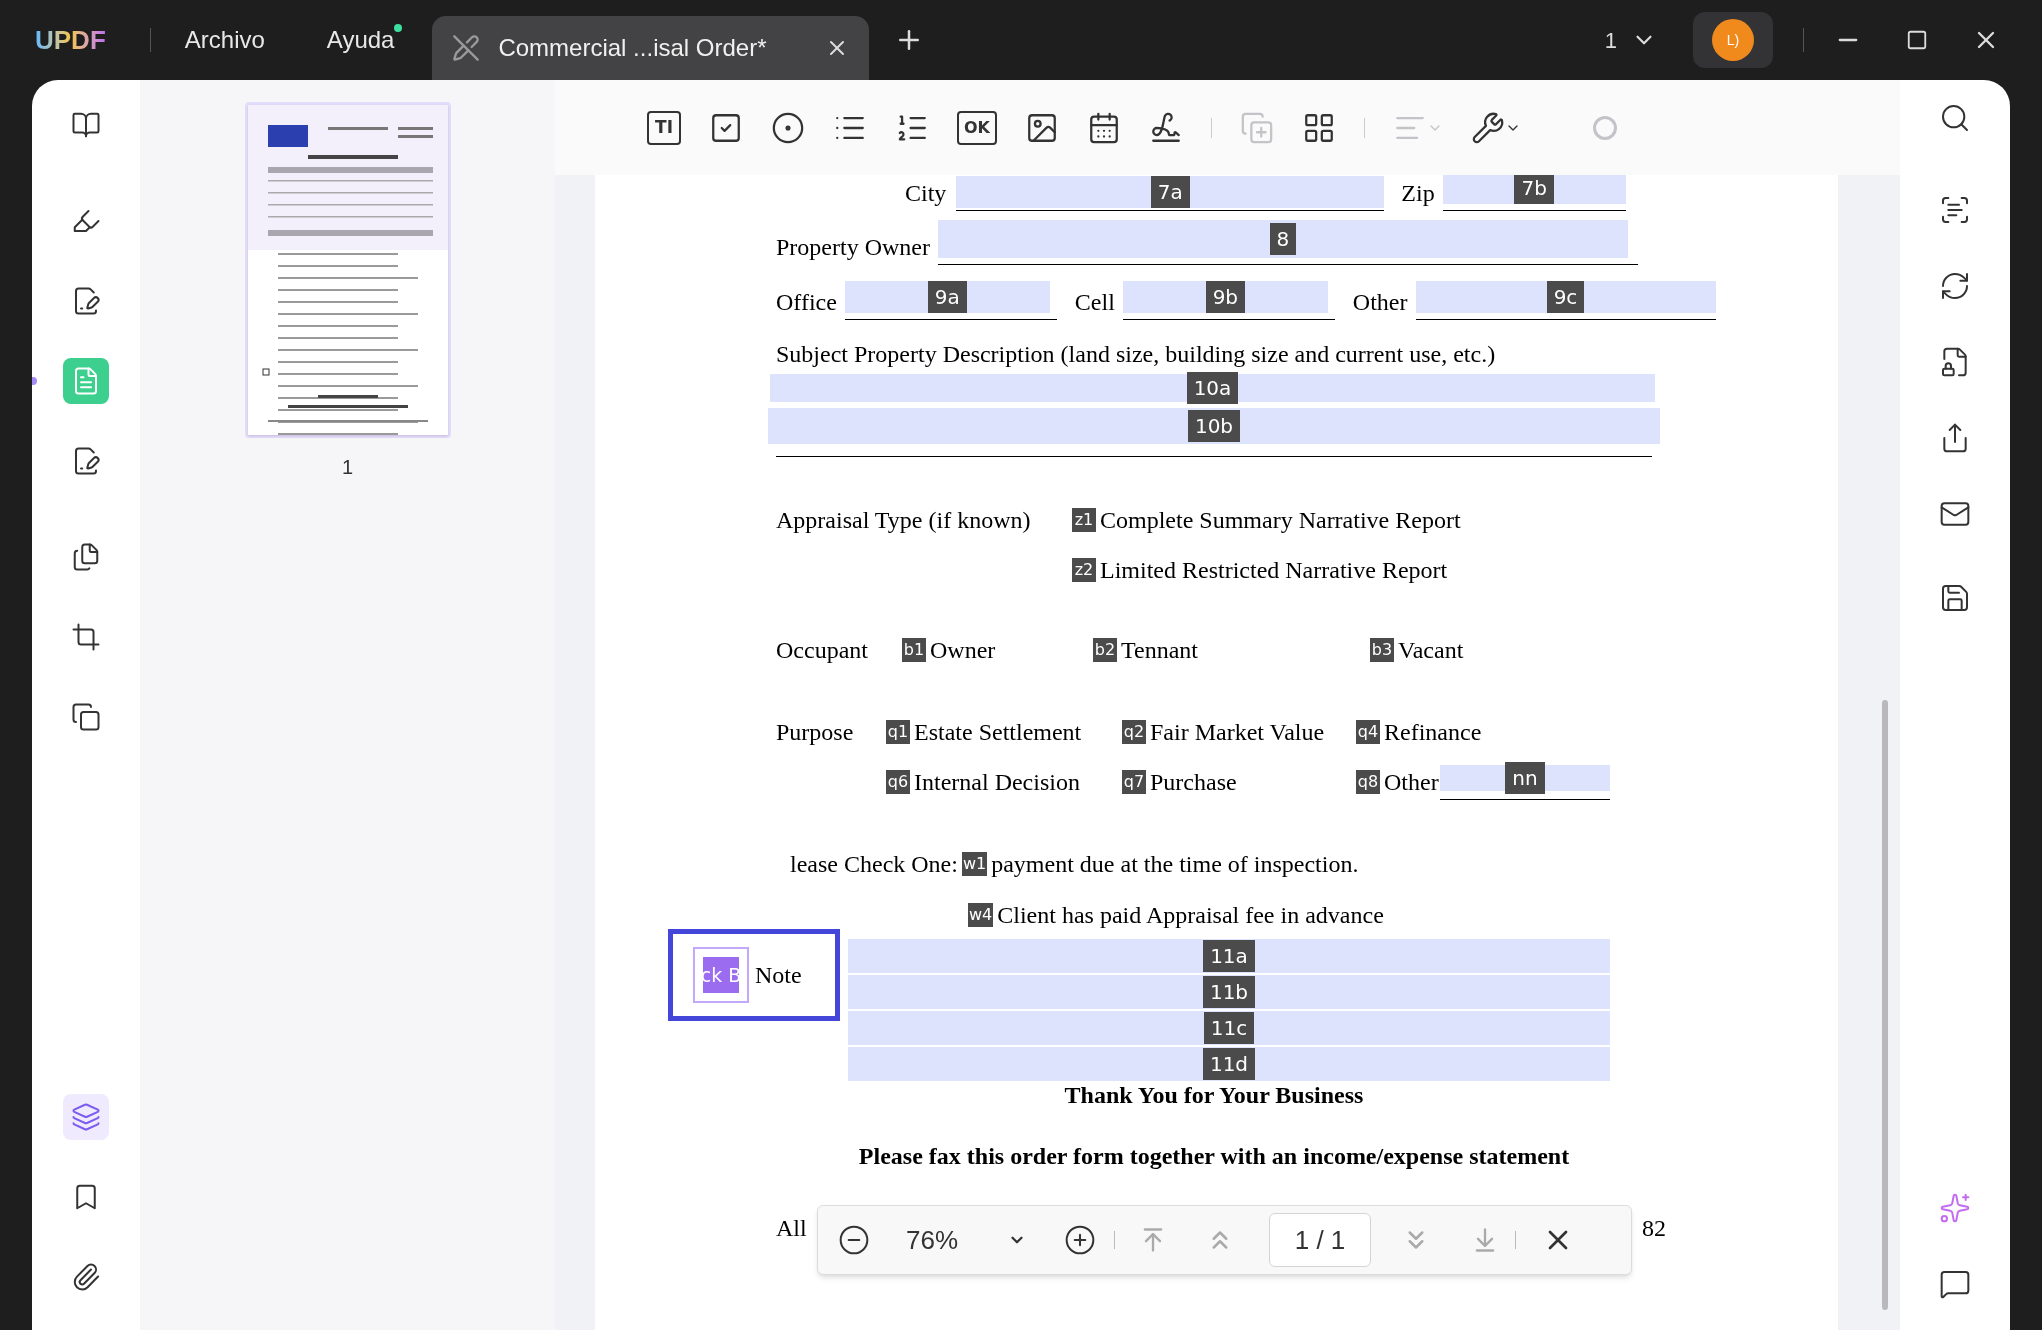 This screenshot has height=1330, width=2042. I want to click on save-icon, so click(1955, 598).